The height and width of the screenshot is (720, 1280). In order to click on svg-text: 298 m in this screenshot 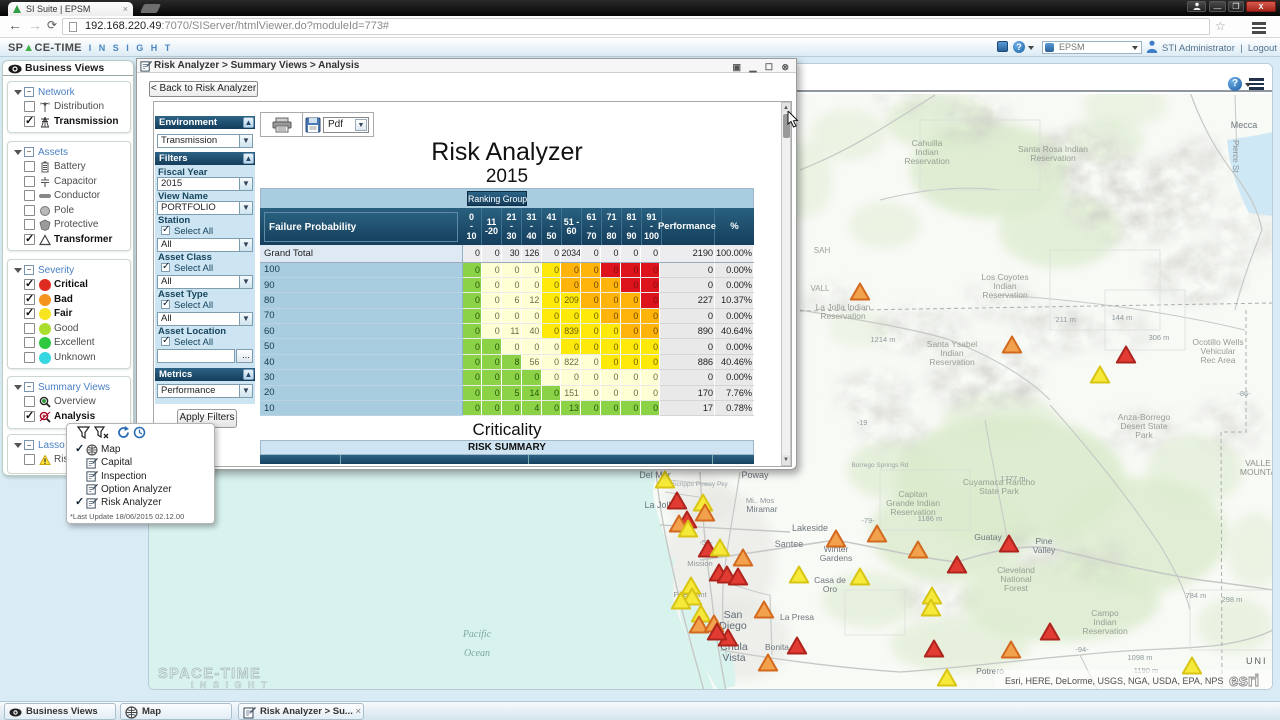, I will do `click(1232, 599)`.